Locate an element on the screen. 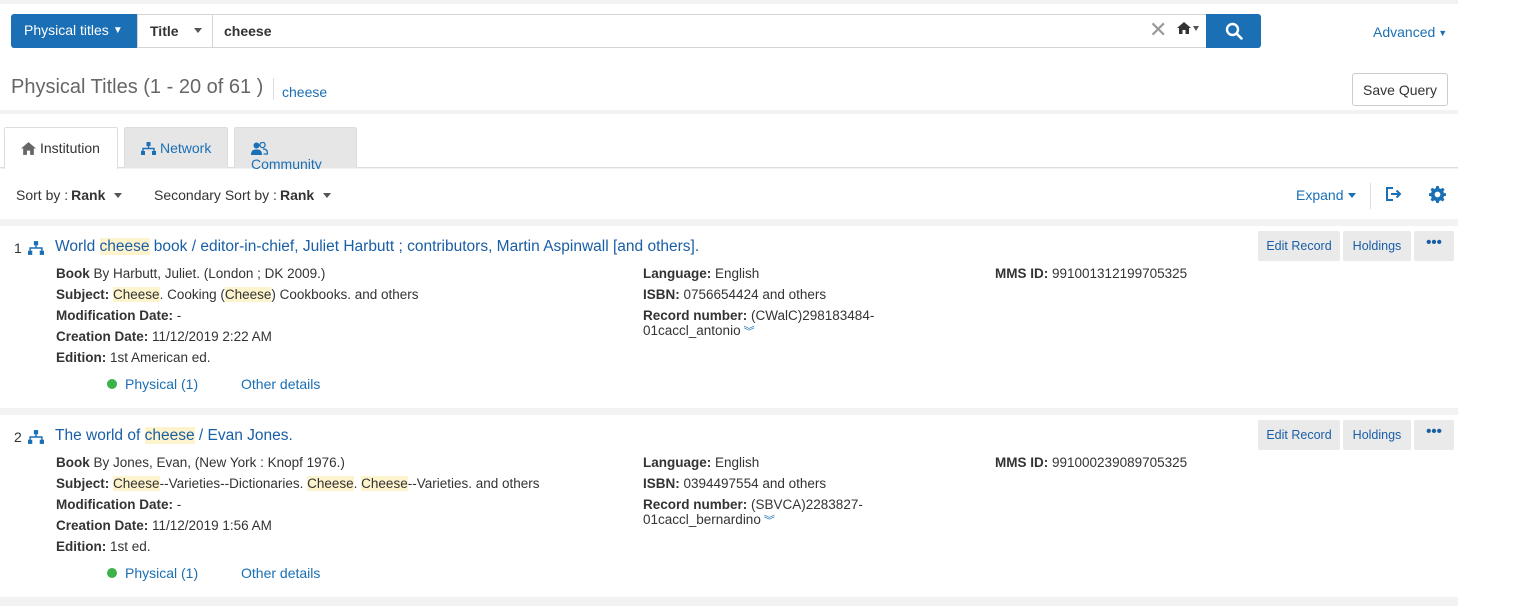  record-isbn: ISBN: 0756654424 and others is located at coordinates (773, 294).